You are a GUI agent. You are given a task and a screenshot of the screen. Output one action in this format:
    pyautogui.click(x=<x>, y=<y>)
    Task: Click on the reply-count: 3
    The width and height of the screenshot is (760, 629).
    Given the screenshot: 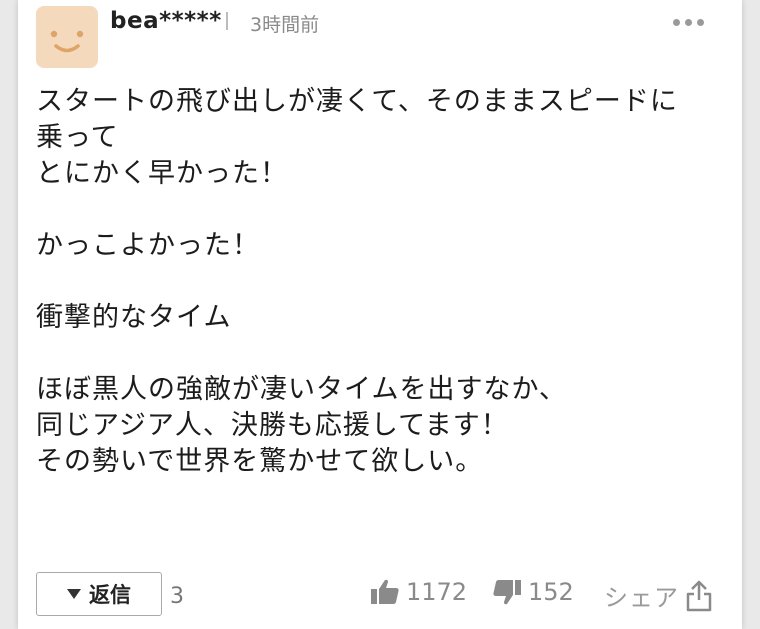 What is the action you would take?
    pyautogui.click(x=177, y=596)
    